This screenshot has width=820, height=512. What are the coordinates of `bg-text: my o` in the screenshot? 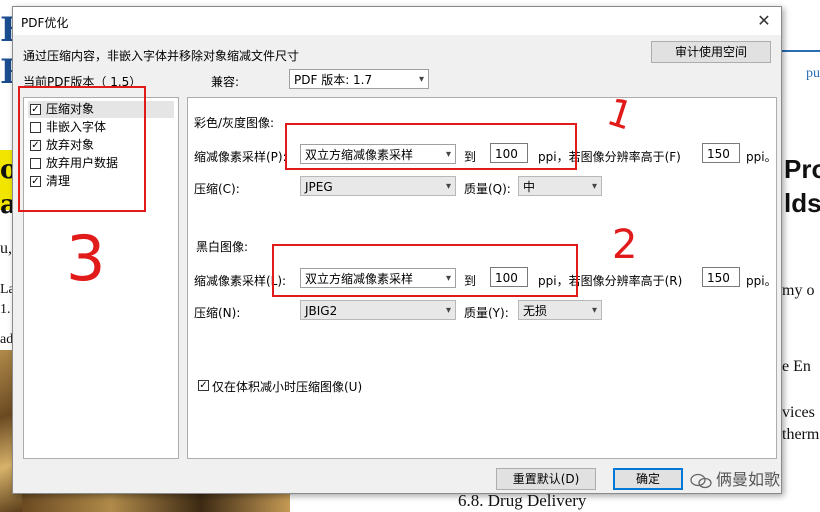 It's located at (798, 290).